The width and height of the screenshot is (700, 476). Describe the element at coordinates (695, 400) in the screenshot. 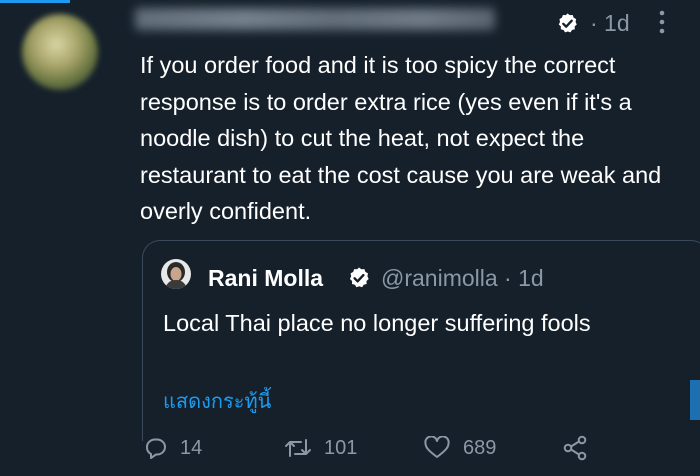

I see `scrollbar-thumb` at that location.